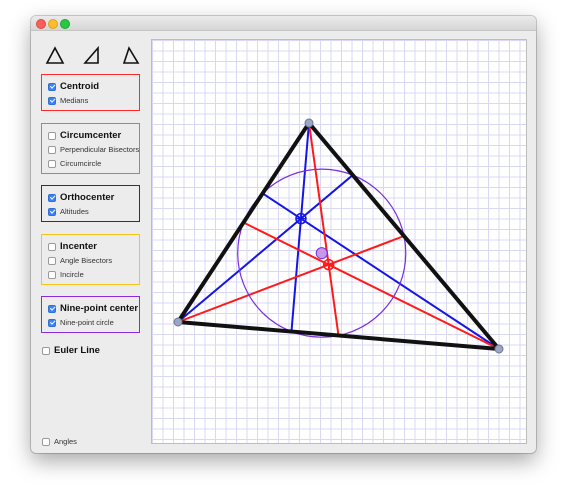 The height and width of the screenshot is (500, 568). What do you see at coordinates (65, 441) in the screenshot?
I see `angles-label: Angles` at bounding box center [65, 441].